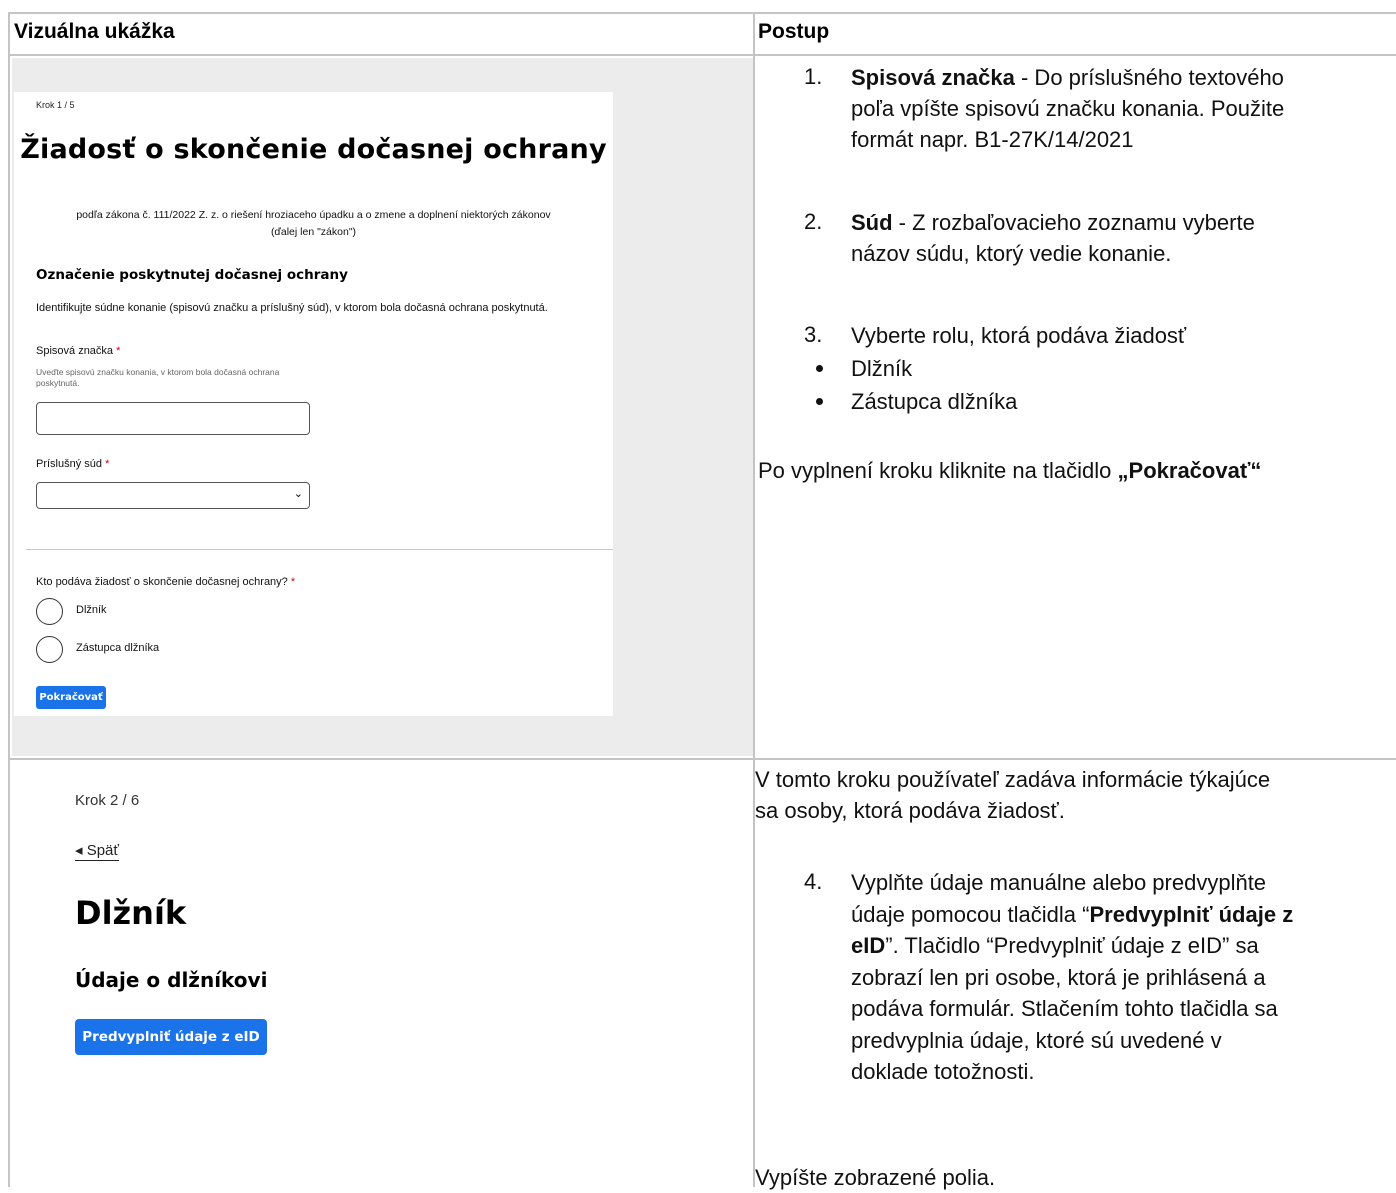  I want to click on instruction-term: Predvyplniť údaje z, so click(1191, 914).